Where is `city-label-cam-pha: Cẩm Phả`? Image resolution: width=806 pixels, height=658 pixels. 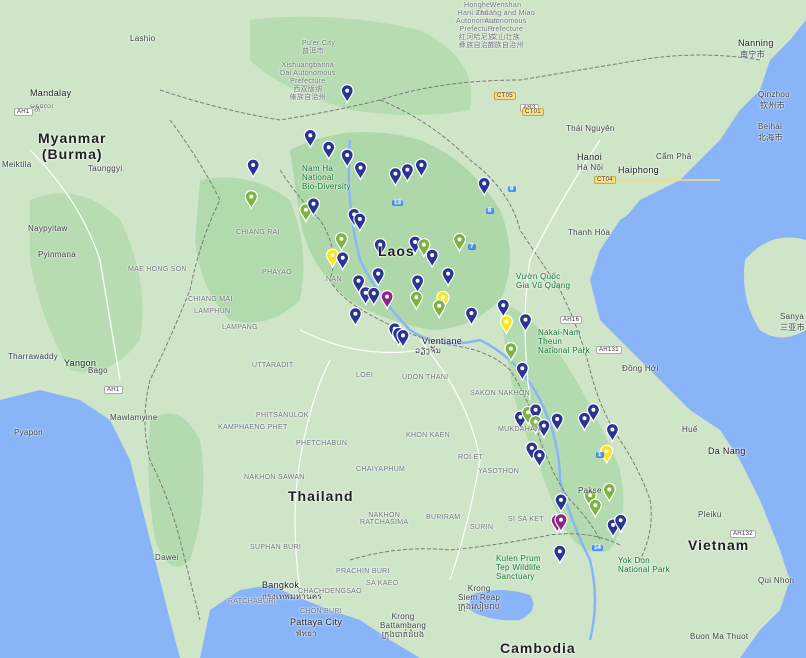 city-label-cam-pha: Cẩm Phả is located at coordinates (674, 156).